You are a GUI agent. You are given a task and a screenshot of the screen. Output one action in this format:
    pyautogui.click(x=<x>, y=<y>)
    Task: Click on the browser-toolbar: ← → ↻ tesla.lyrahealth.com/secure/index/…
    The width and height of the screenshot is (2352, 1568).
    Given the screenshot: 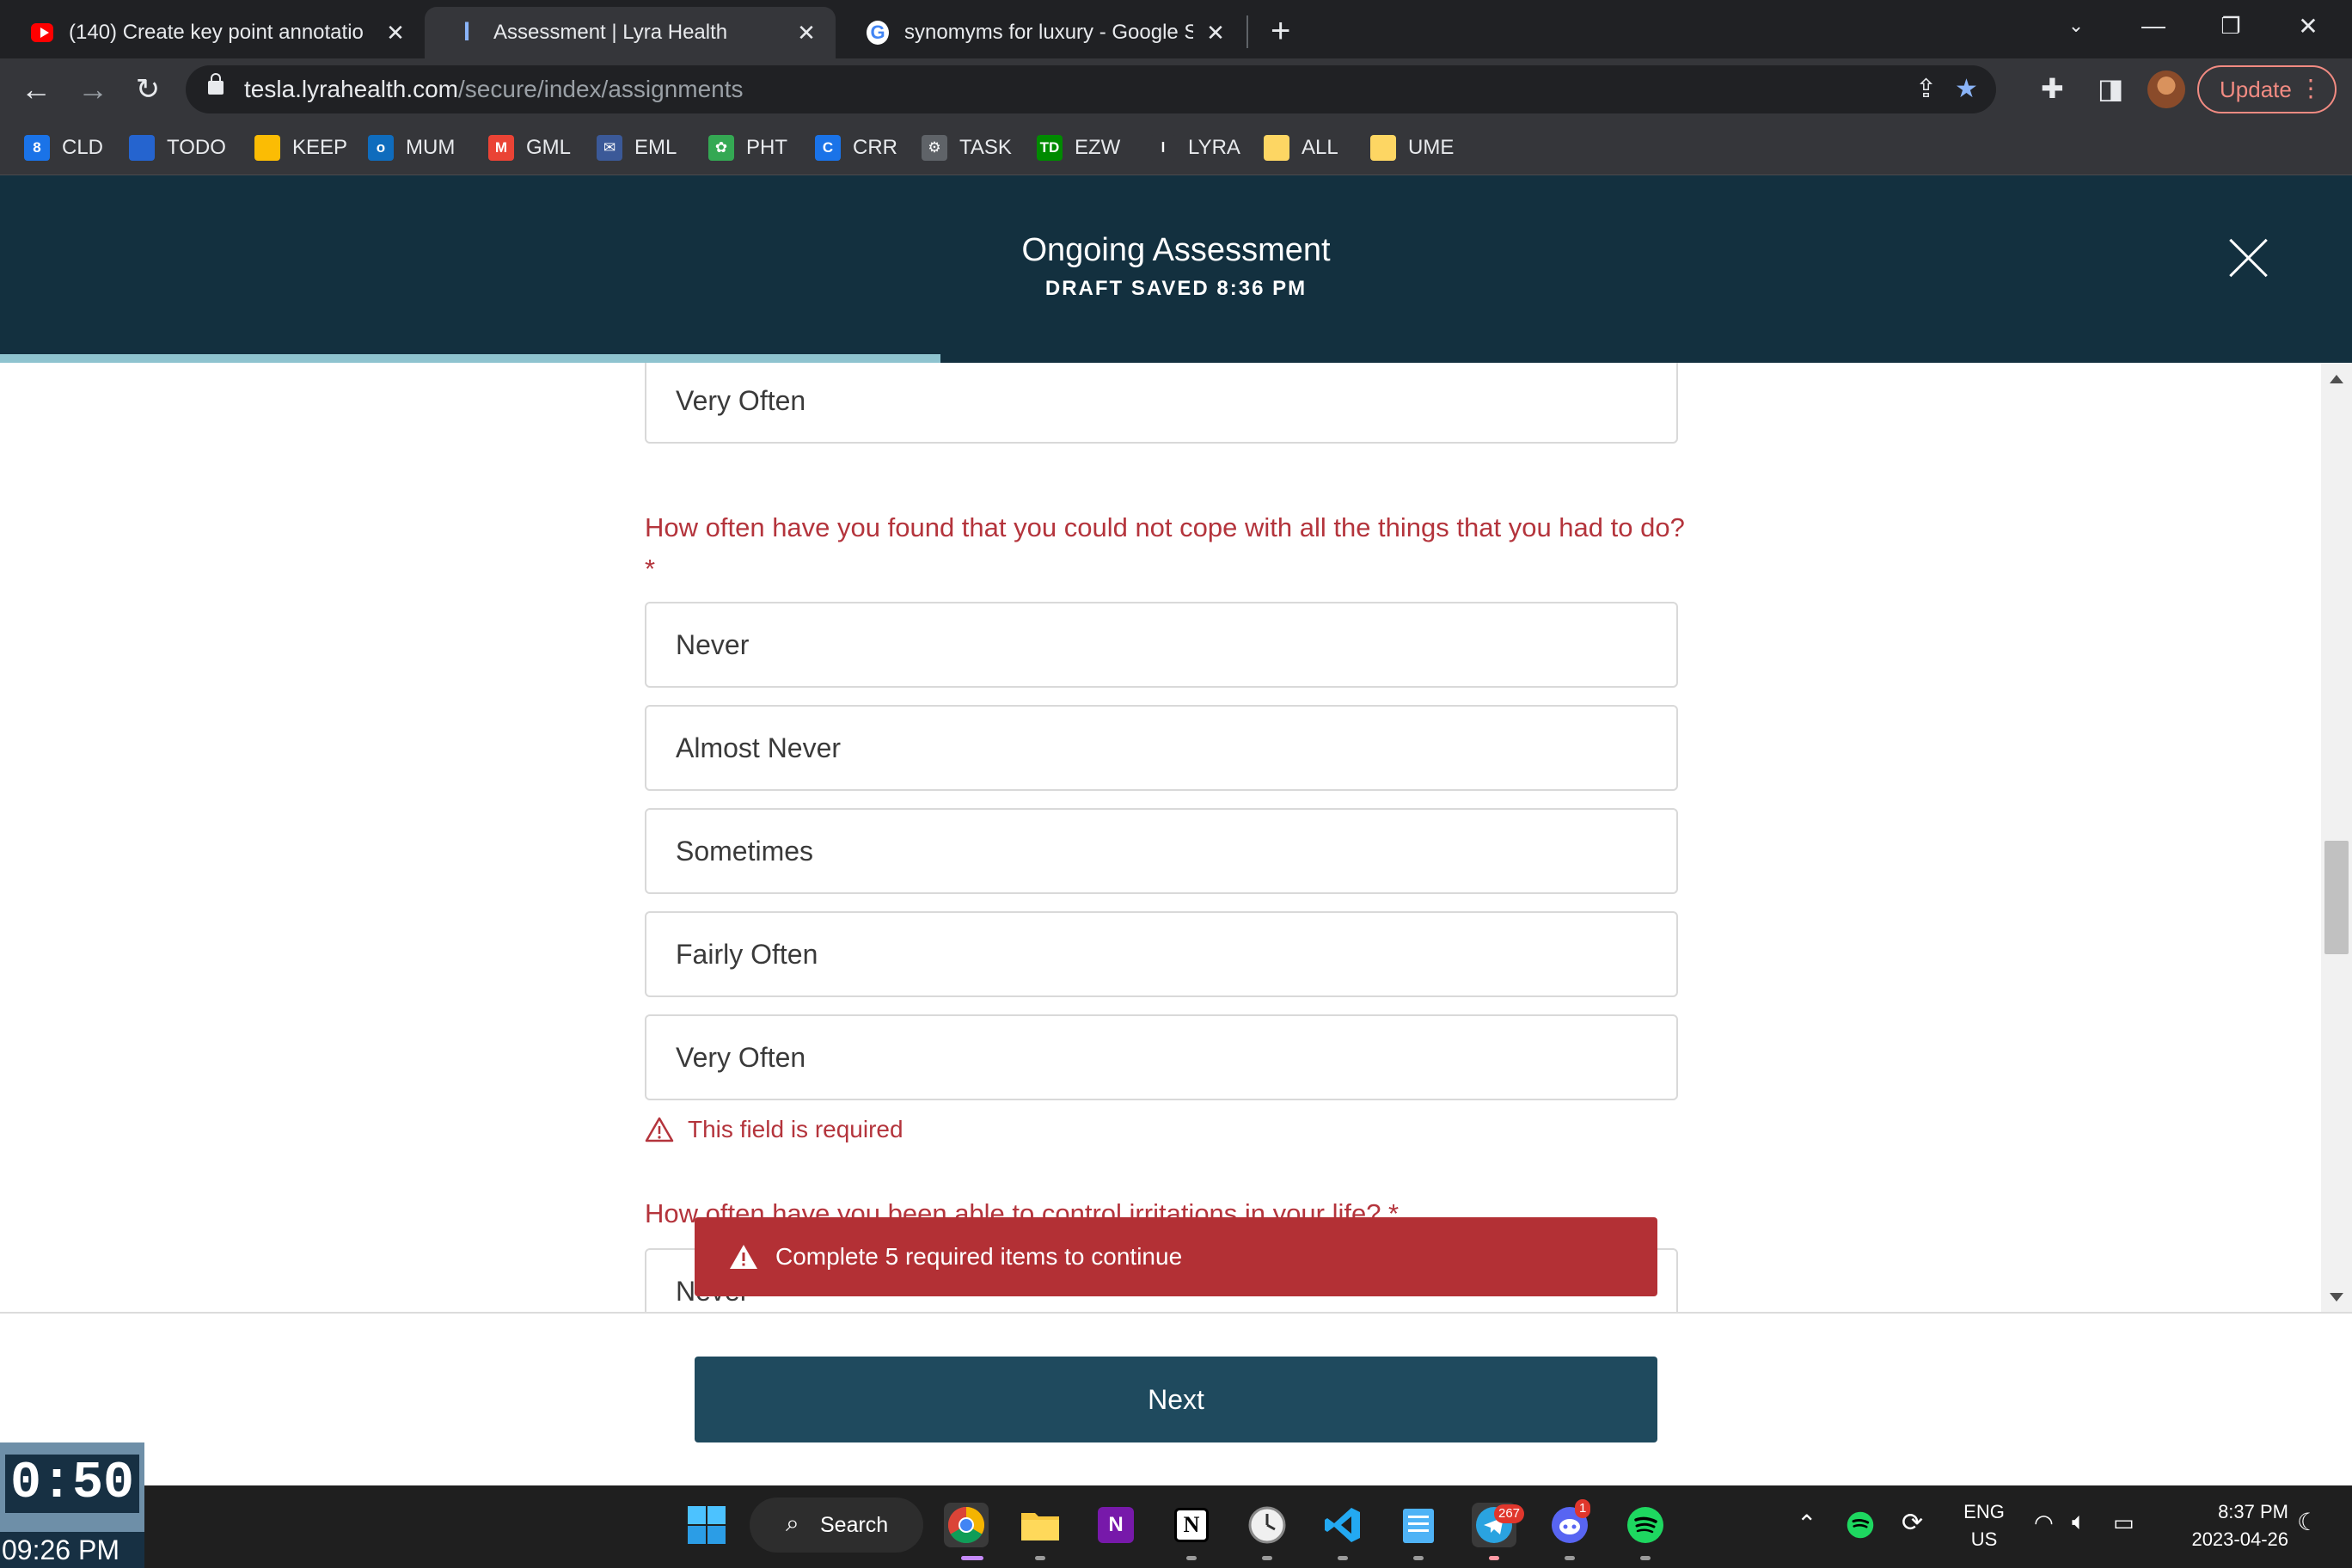 What is the action you would take?
    pyautogui.click(x=1176, y=89)
    